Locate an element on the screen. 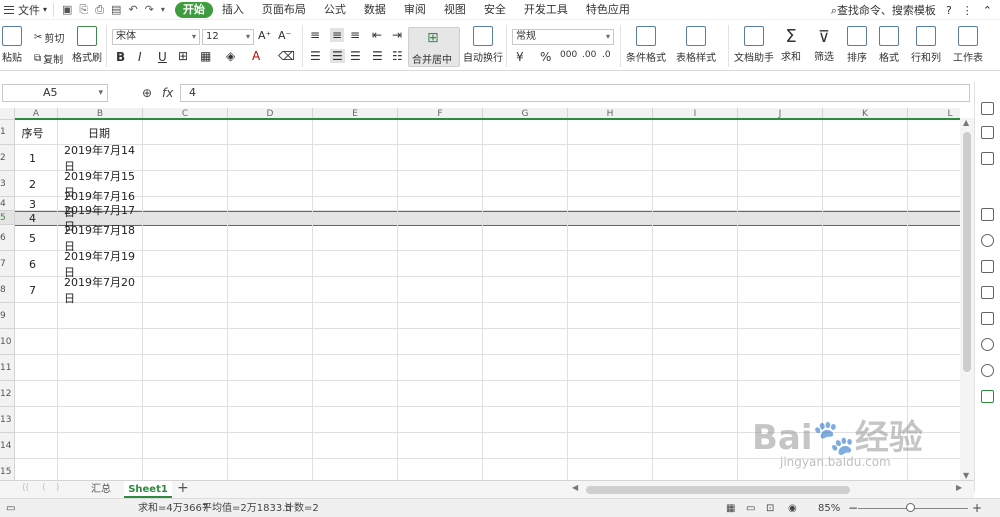  cell-style-icon: ▦ is located at coordinates (205, 56).